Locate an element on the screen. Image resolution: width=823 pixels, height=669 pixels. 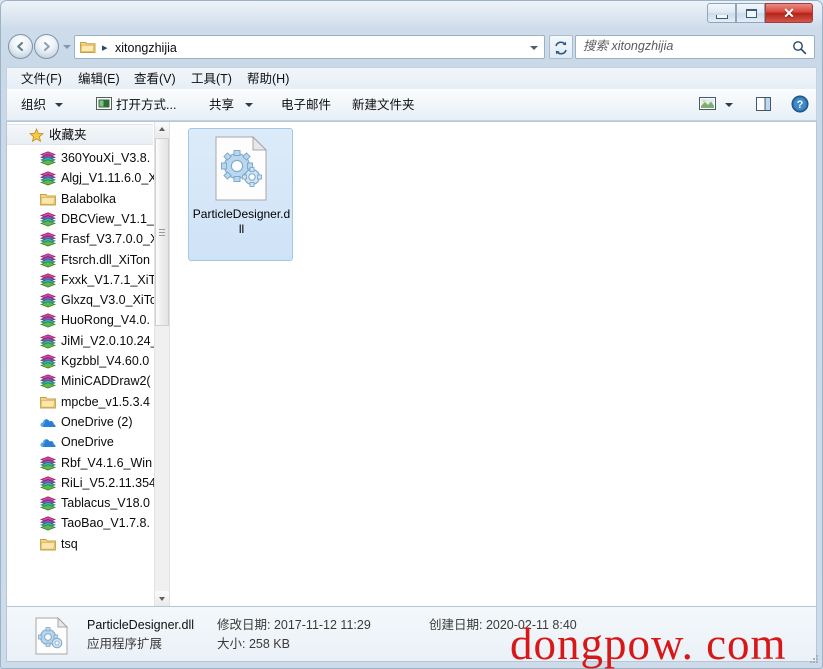
sidebar-item: Glxzq_V3.0_XiTc is located at coordinates (82, 300).